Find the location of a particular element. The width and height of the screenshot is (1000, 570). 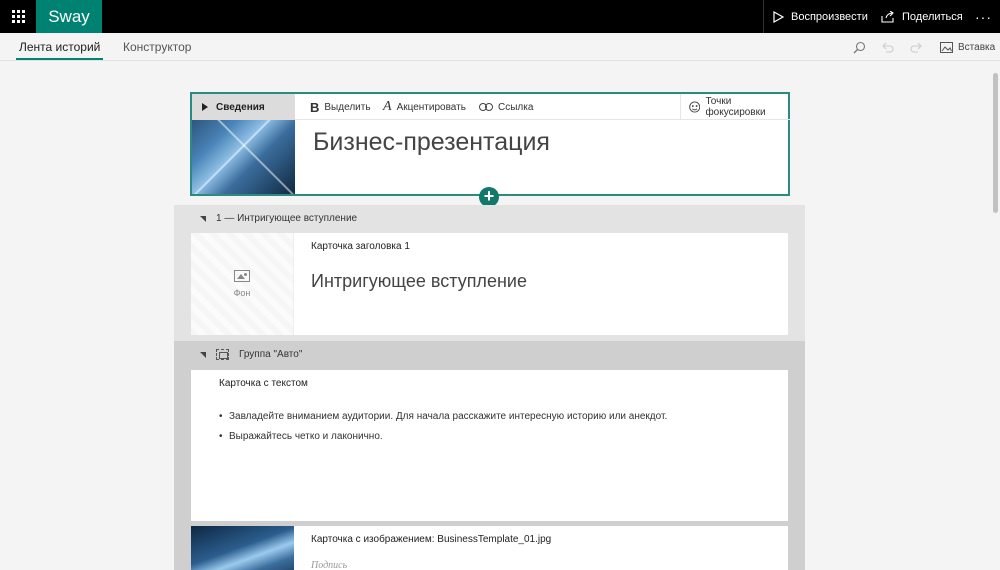

section-heading: 1 — Интригующее вступление is located at coordinates (287, 218).